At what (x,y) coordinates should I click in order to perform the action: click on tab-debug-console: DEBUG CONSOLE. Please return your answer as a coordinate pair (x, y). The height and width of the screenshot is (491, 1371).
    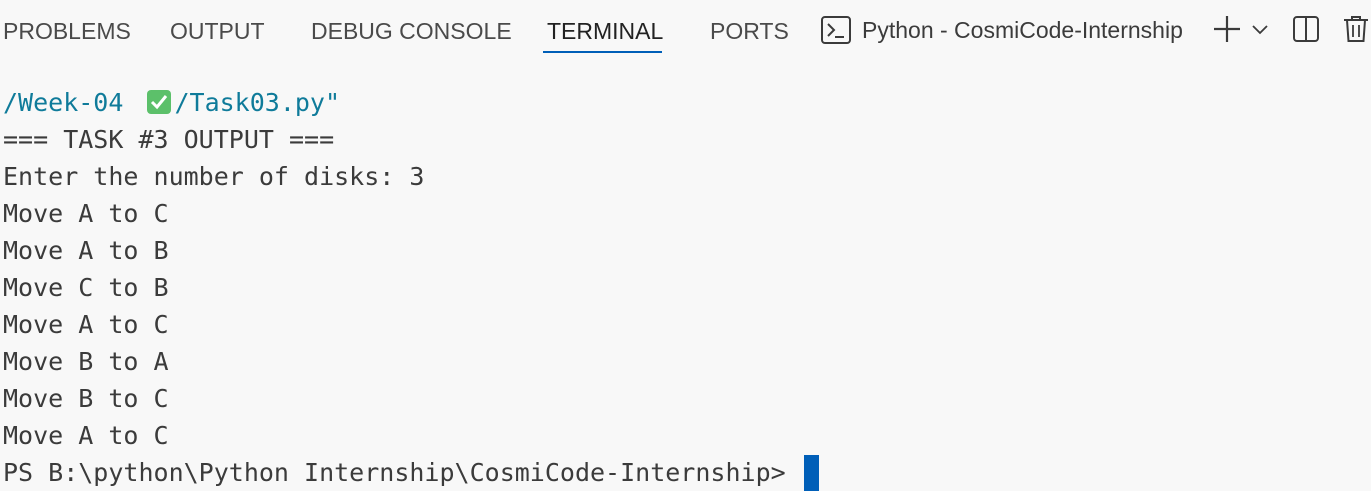
    Looking at the image, I should click on (411, 31).